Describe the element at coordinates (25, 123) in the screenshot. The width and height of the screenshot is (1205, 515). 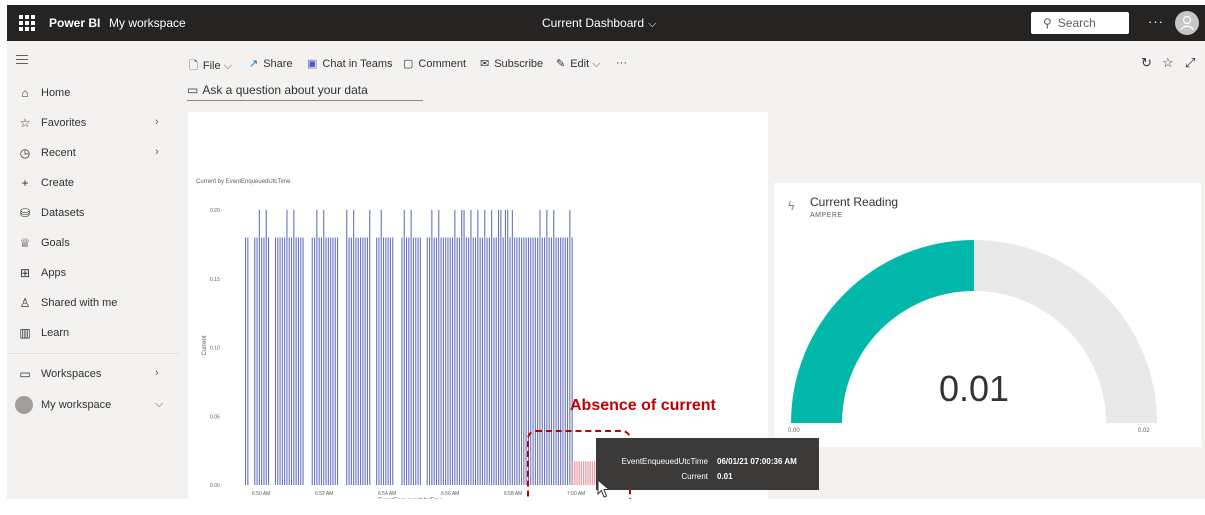
I see `star-icon: ☆` at that location.